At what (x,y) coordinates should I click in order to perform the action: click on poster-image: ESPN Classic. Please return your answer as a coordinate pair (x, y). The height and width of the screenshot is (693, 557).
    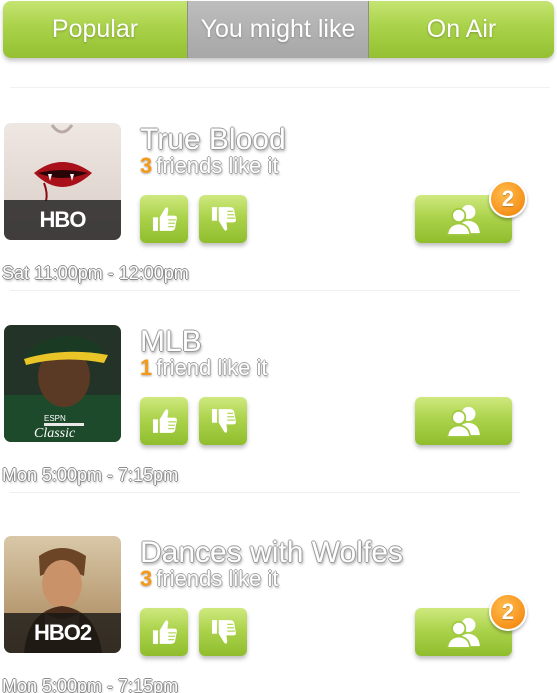
    Looking at the image, I should click on (62, 383).